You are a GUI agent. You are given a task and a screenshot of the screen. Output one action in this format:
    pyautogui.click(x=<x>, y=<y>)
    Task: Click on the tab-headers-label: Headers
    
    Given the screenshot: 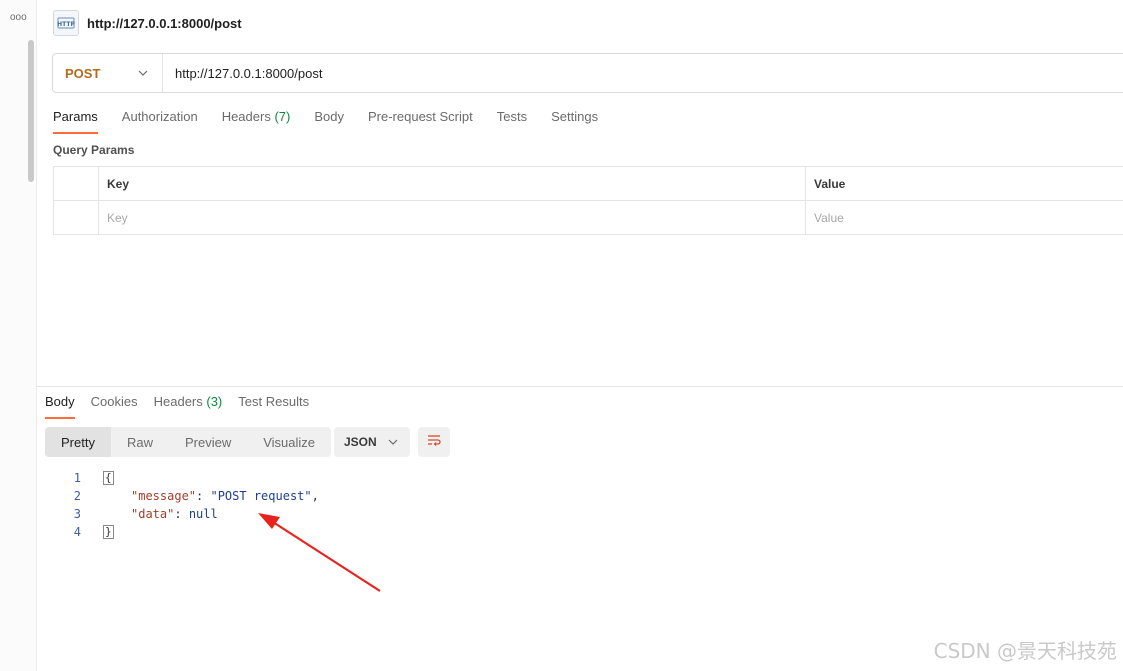 What is the action you would take?
    pyautogui.click(x=246, y=116)
    